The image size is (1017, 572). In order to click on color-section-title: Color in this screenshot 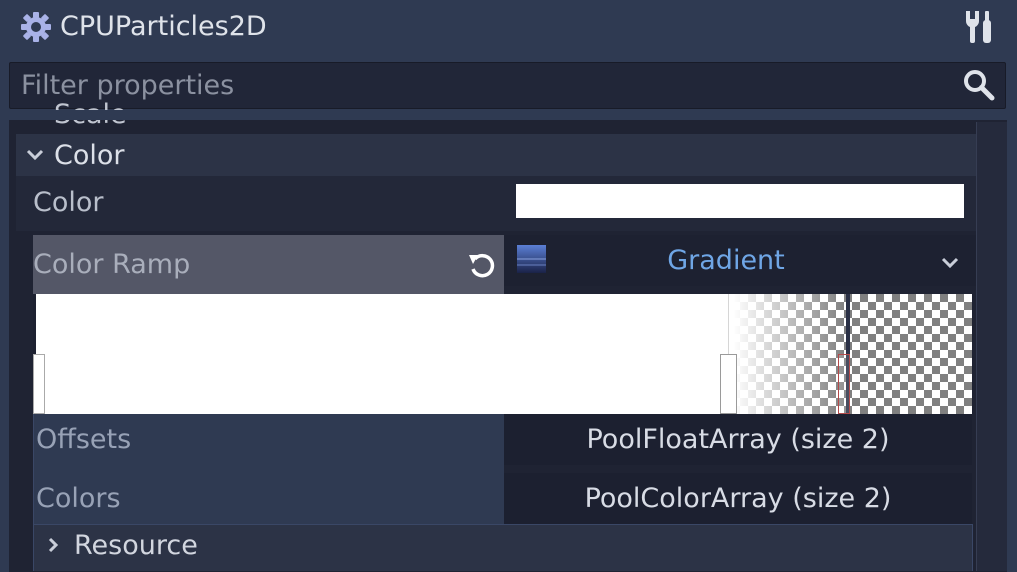, I will do `click(89, 155)`.